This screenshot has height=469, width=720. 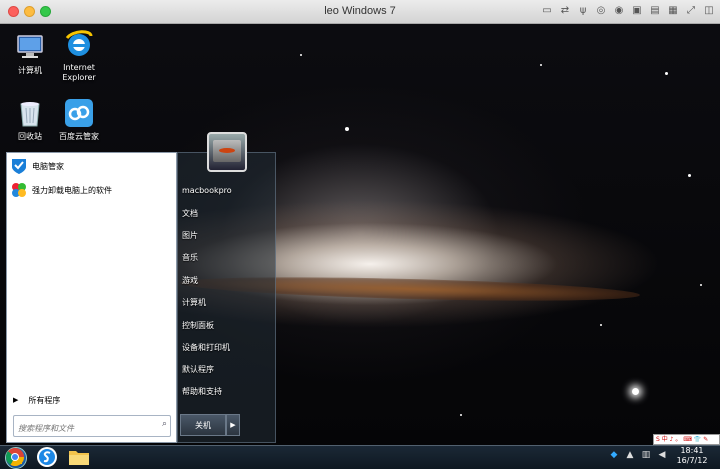 I want to click on start-menu-item-pc-manager: 电脑管家, so click(x=90, y=166).